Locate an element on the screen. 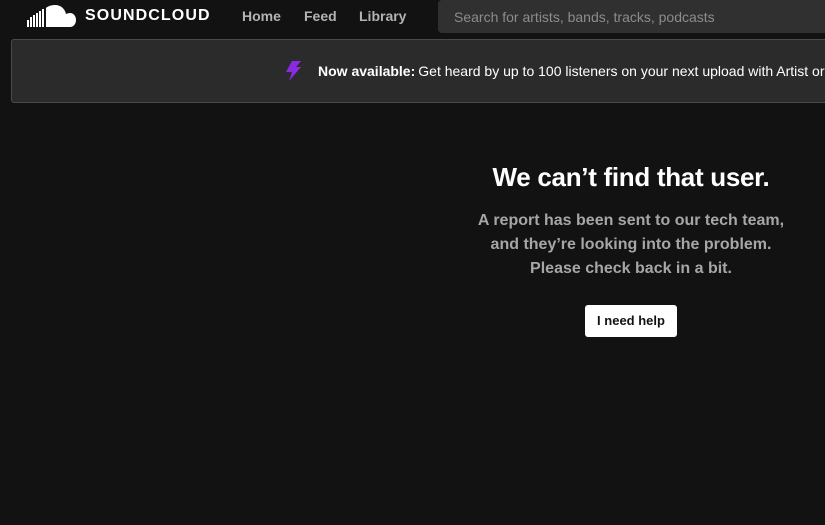 The height and width of the screenshot is (525, 825). error-title: We can’t find that user. is located at coordinates (631, 177).